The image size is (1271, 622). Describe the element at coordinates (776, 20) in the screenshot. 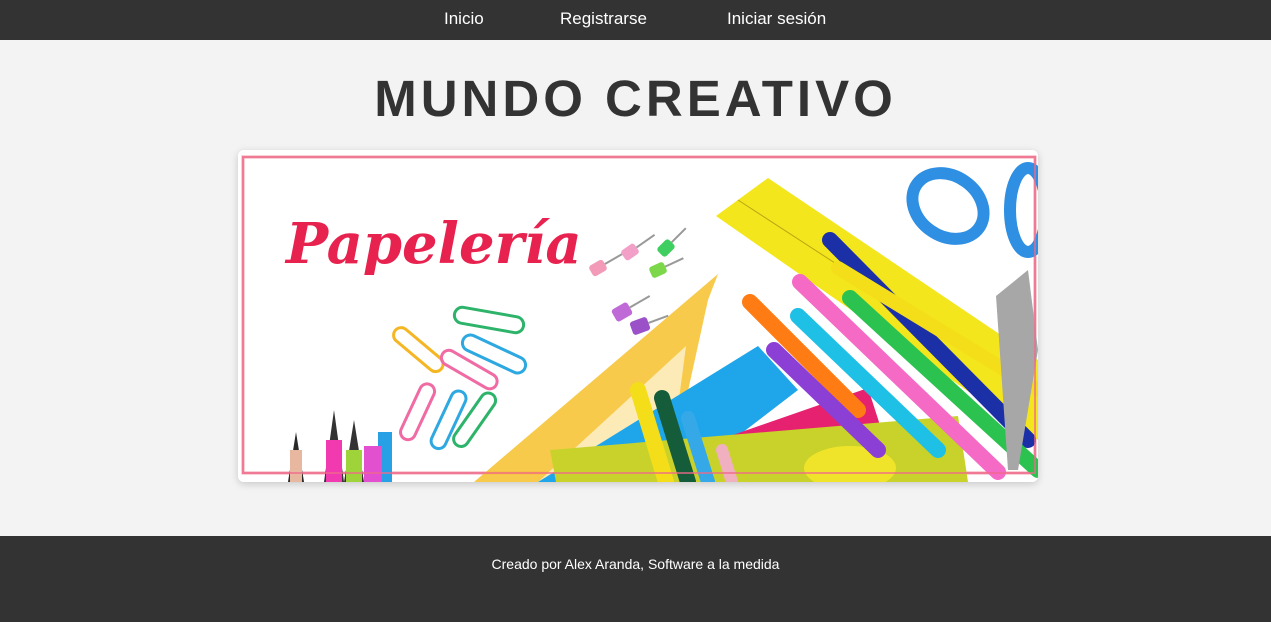

I see `nav-link-iniciar-sesion: Iniciar sesión` at that location.